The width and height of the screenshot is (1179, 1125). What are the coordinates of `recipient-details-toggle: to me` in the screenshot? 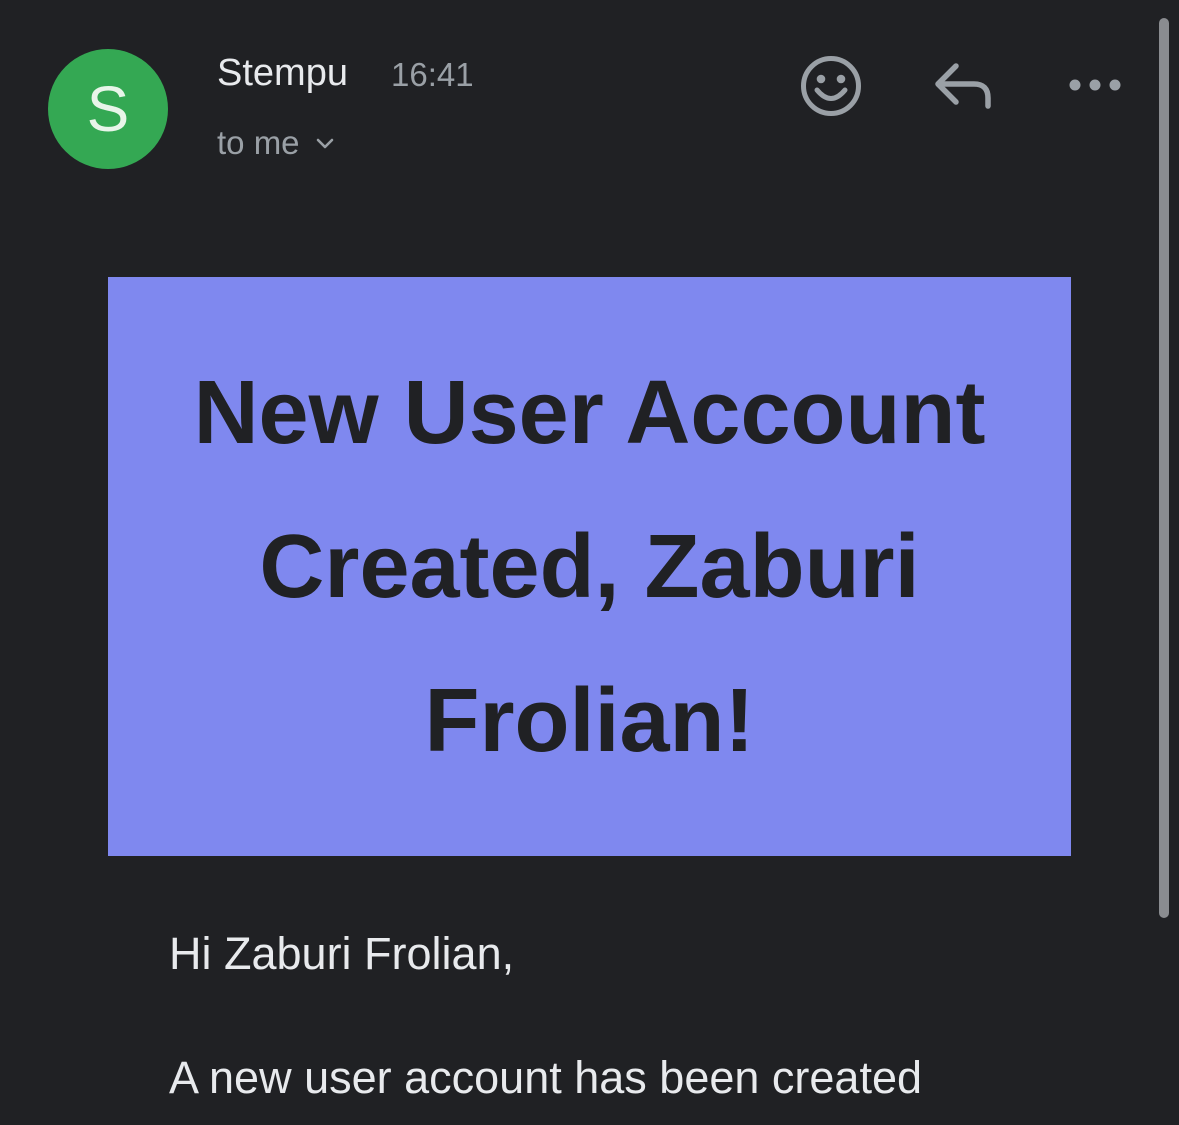 It's located at (276, 143).